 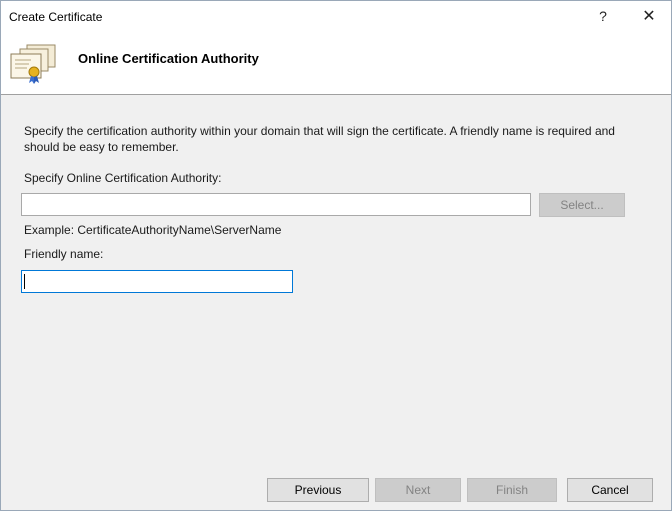 I want to click on title-bar: Create Certificate ? ✕, so click(x=336, y=16).